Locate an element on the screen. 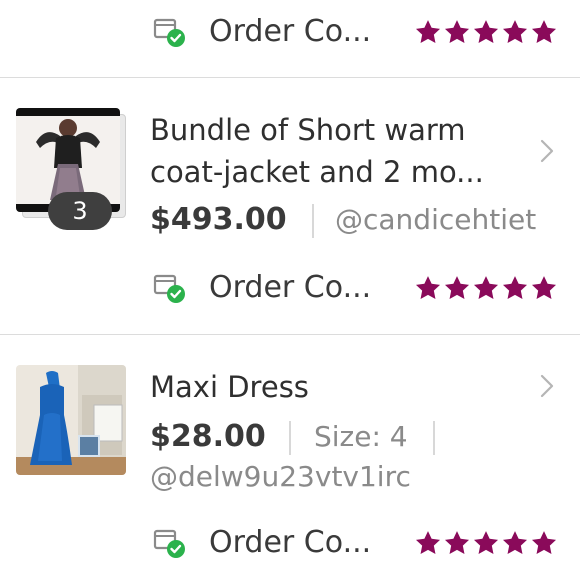 This screenshot has width=580, height=580. item-thumbnail: 3 is located at coordinates (71, 169).